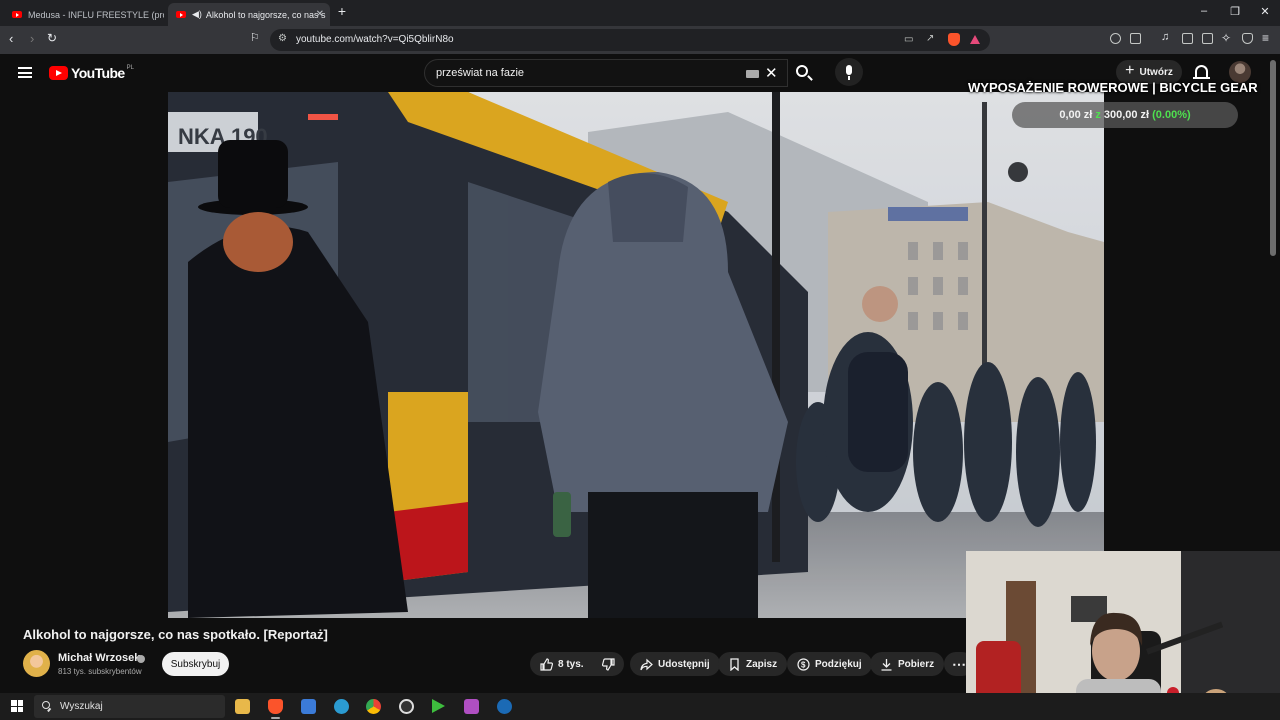 Image resolution: width=1280 pixels, height=720 pixels. Describe the element at coordinates (1265, 38) in the screenshot. I see `menu-icon: ≡` at that location.